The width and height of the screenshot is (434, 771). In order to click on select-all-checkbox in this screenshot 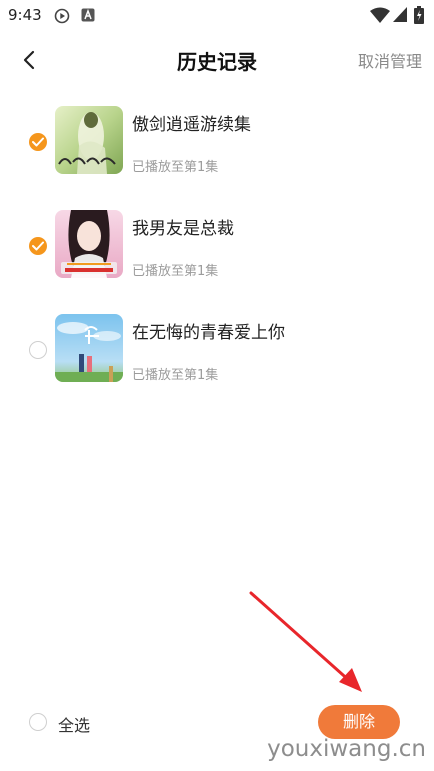, I will do `click(38, 722)`.